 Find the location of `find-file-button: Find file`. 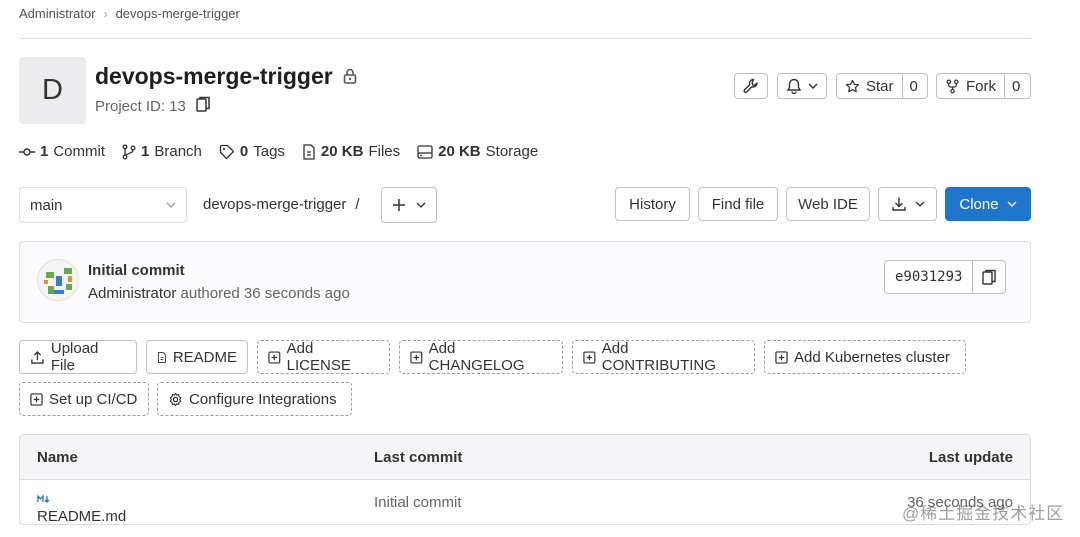

find-file-button: Find file is located at coordinates (738, 204).